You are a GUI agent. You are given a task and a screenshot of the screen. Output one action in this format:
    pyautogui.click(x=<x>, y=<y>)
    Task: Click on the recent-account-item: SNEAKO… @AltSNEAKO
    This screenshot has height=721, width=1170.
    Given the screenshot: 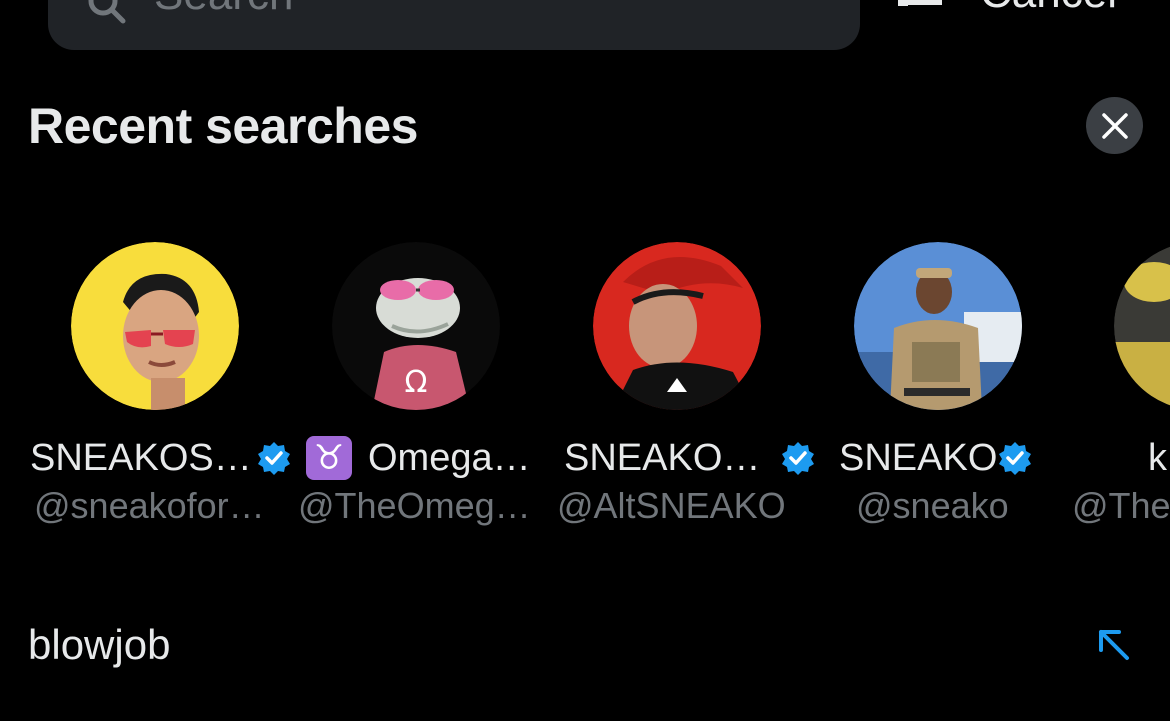 What is the action you would take?
    pyautogui.click(x=688, y=387)
    